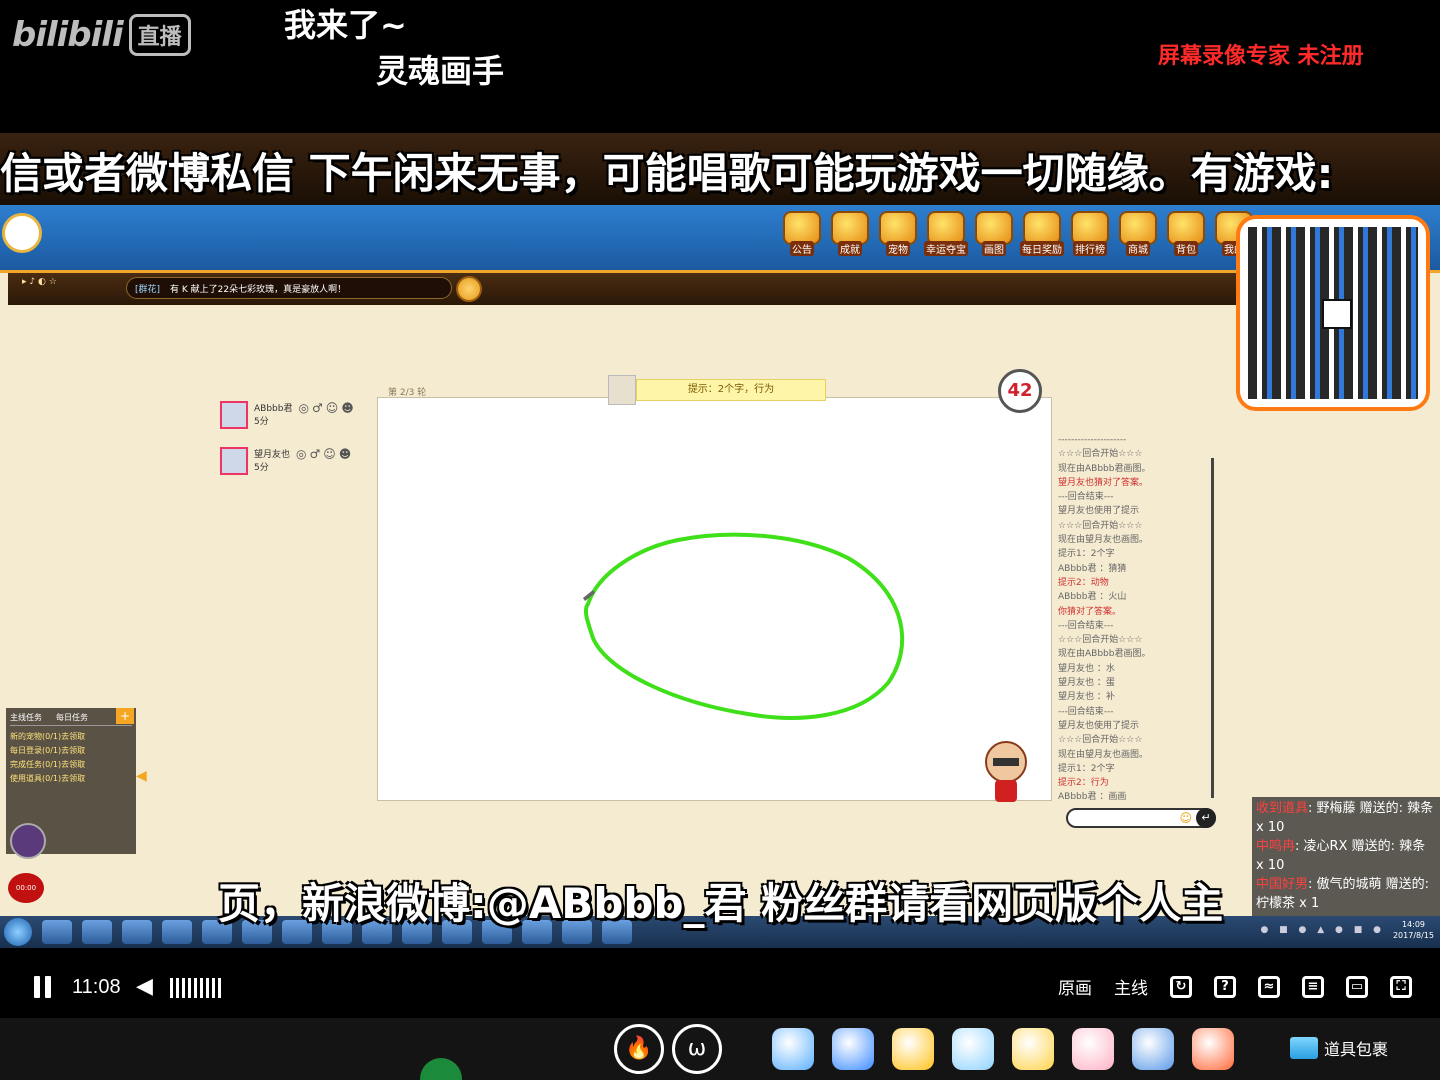 This screenshot has width=1440, height=1080. I want to click on subtitle-bottom: 页，新浪微博:@ABbbb_君 粉丝群请看网页版个人主, so click(721, 903).